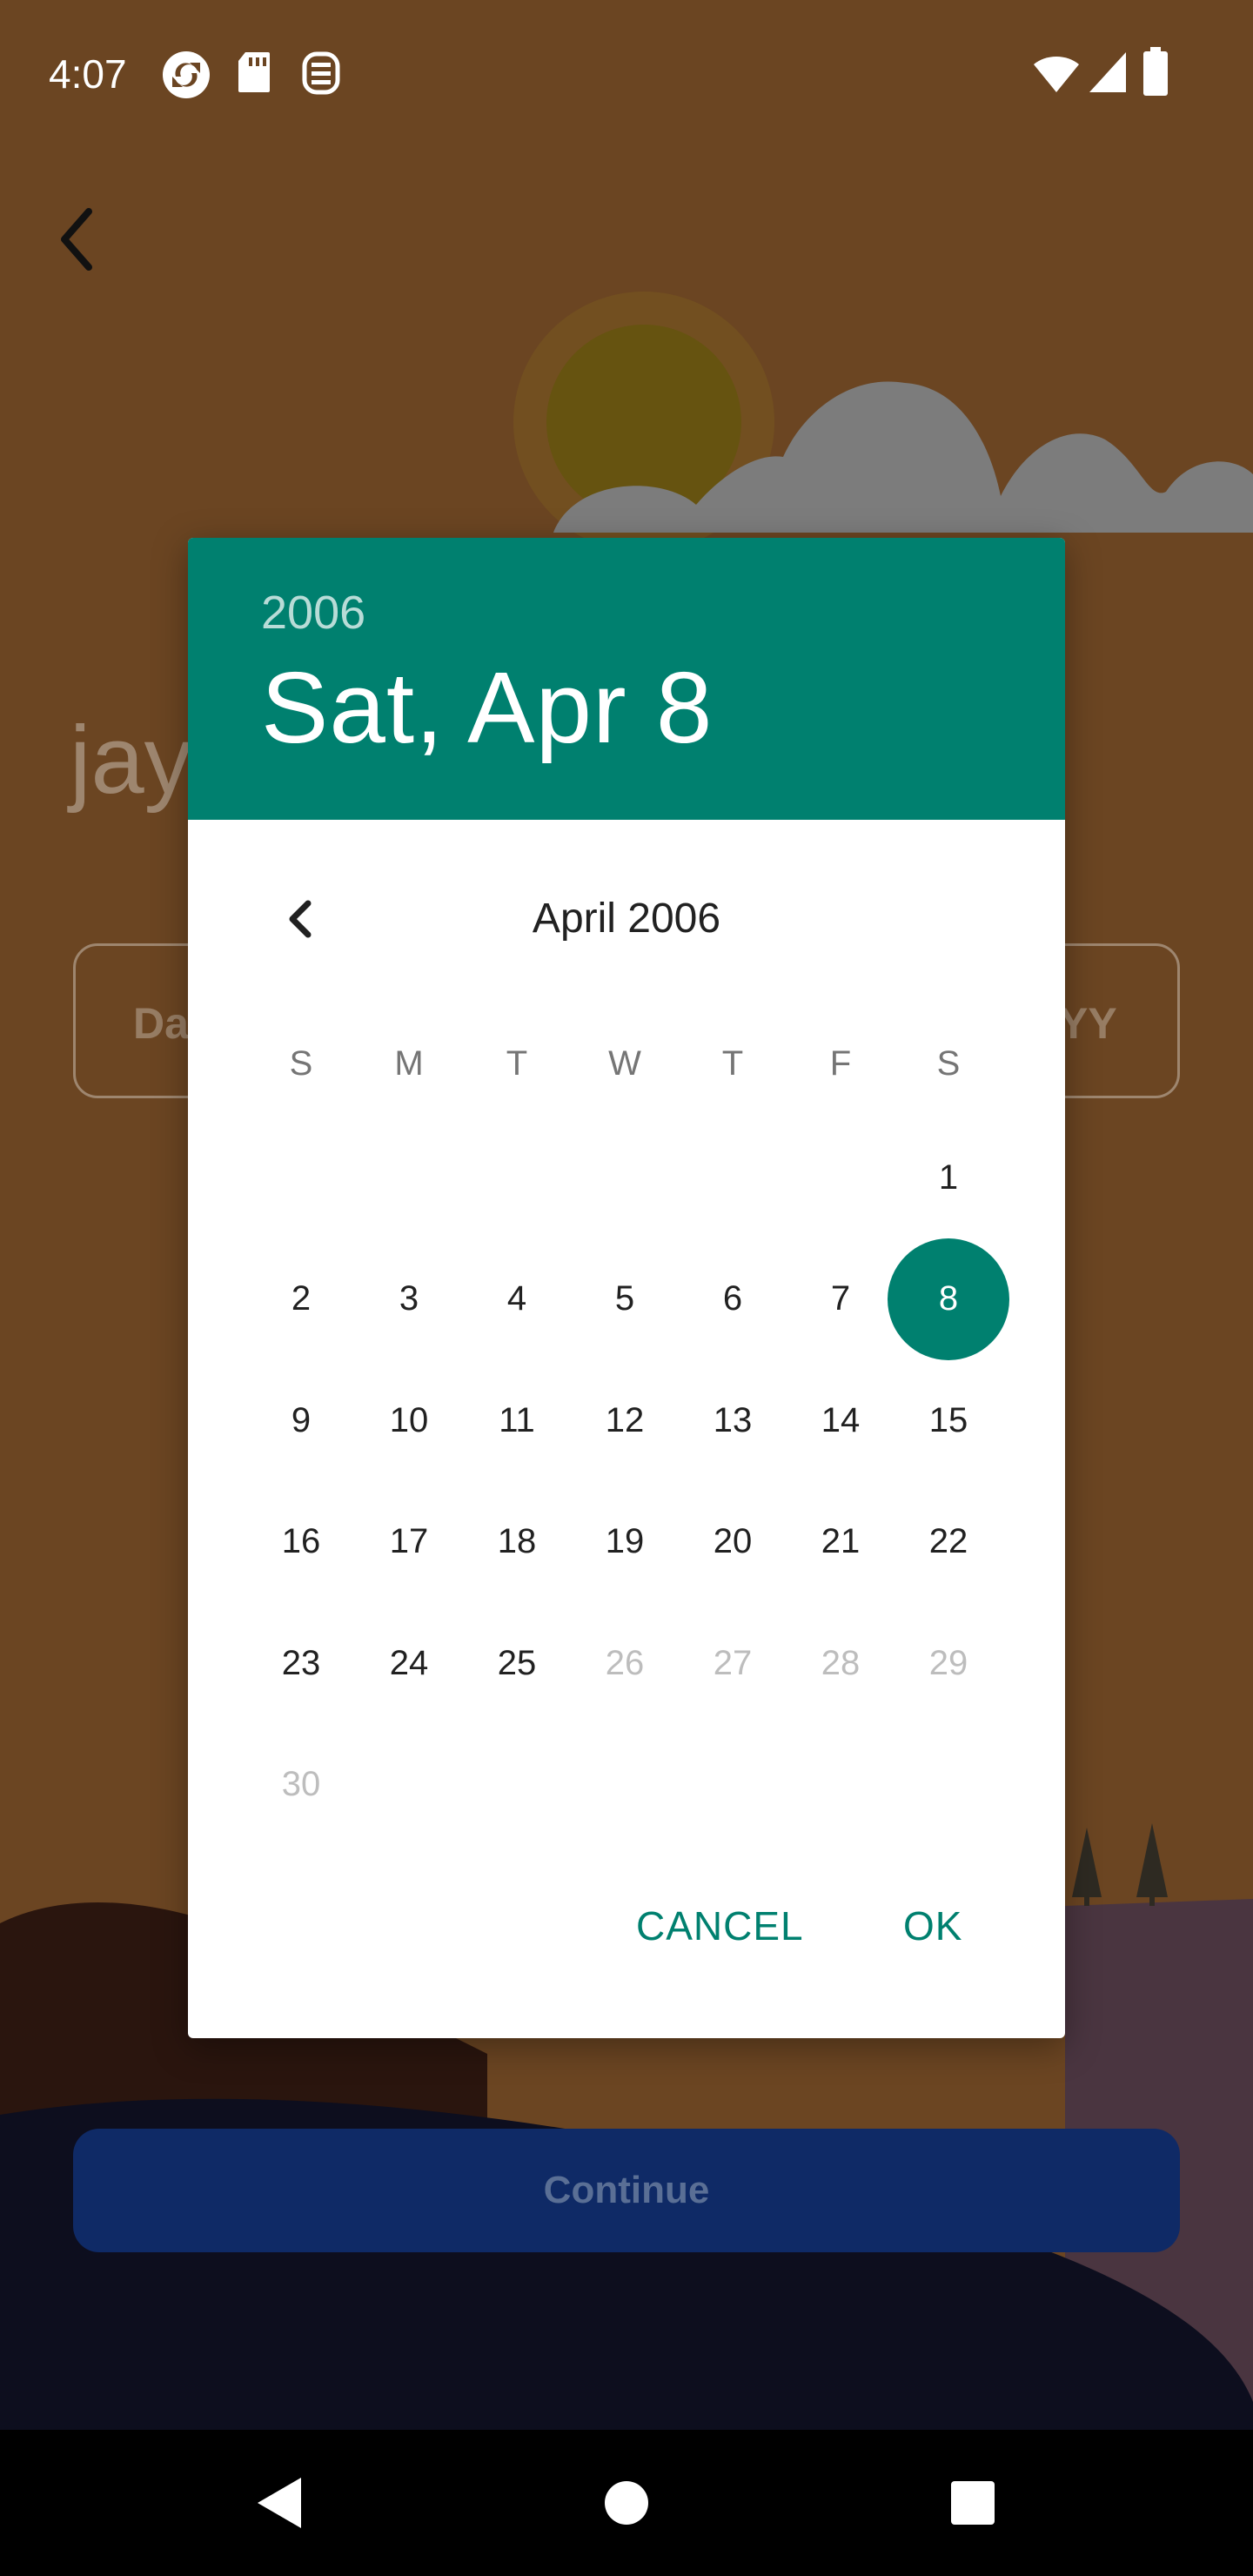 This screenshot has width=1253, height=2576. What do you see at coordinates (313, 613) in the screenshot?
I see `header-year: 2006` at bounding box center [313, 613].